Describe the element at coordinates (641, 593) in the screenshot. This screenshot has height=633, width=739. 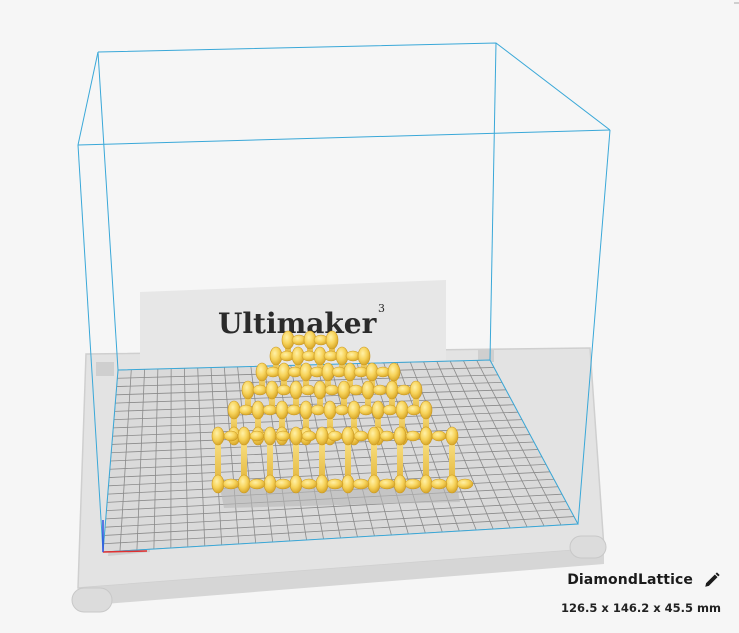
I see `model-info-panel: DiamondLattice 126.5 x 146.2 x 45.5 mm` at that location.